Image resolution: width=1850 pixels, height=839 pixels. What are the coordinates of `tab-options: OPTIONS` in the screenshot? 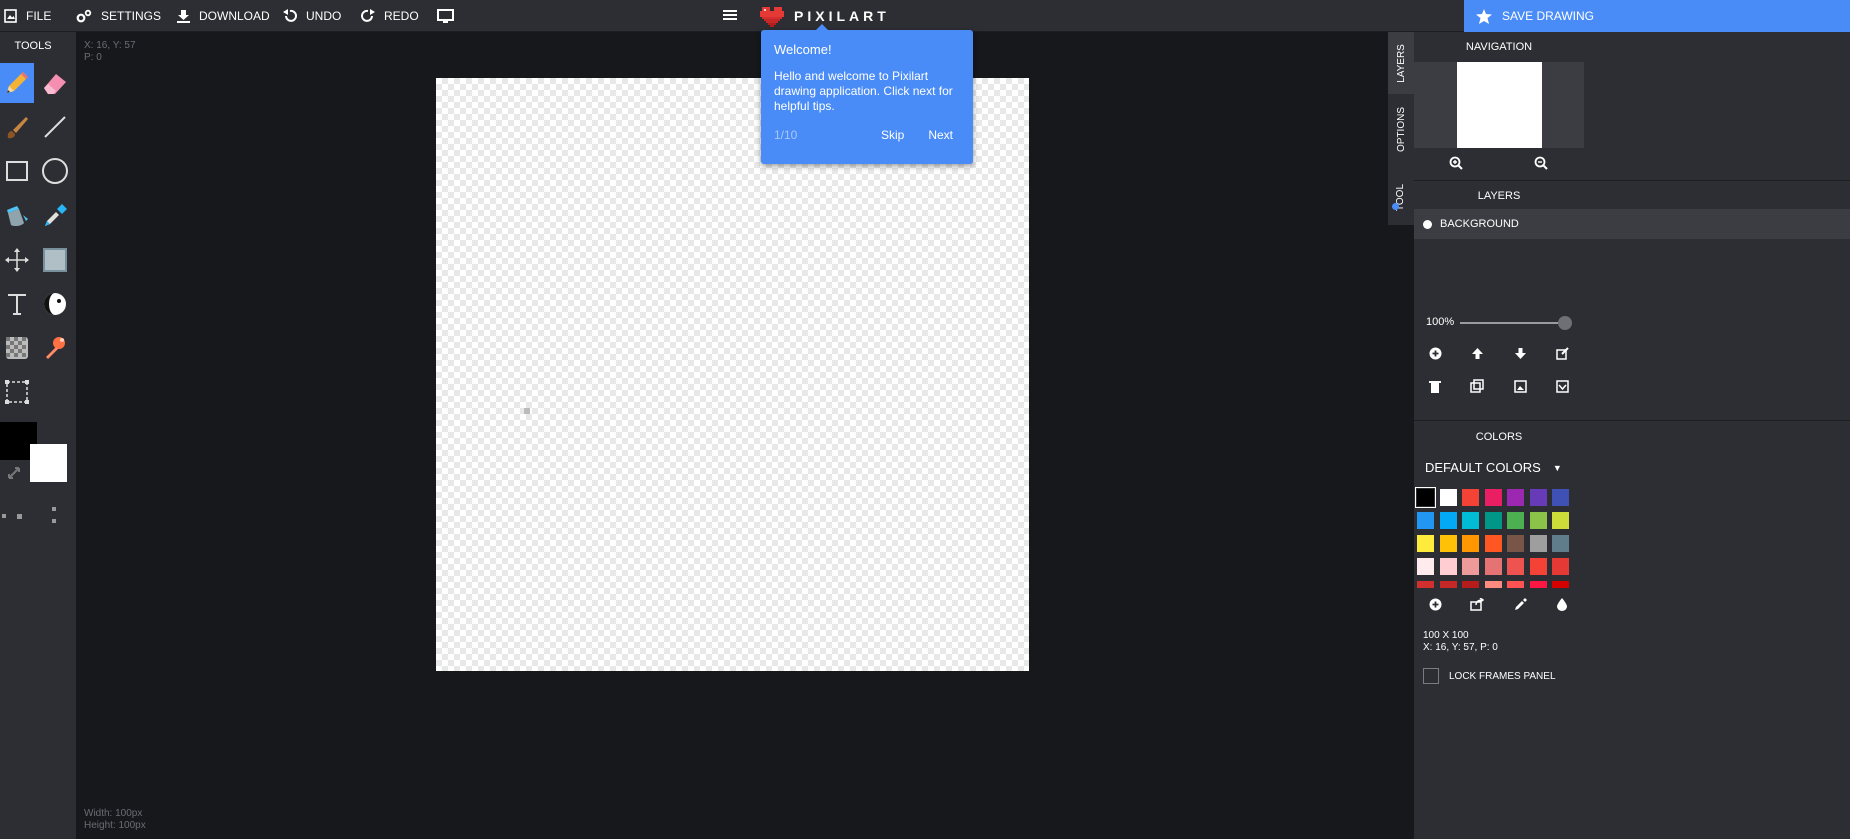 It's located at (1401, 129).